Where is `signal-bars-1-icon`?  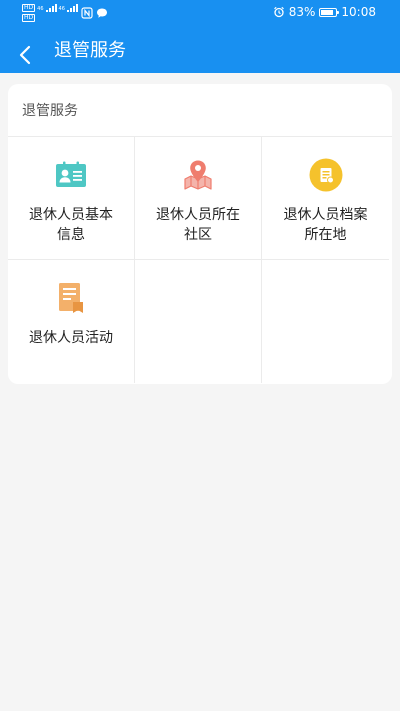 signal-bars-1-icon is located at coordinates (51, 8).